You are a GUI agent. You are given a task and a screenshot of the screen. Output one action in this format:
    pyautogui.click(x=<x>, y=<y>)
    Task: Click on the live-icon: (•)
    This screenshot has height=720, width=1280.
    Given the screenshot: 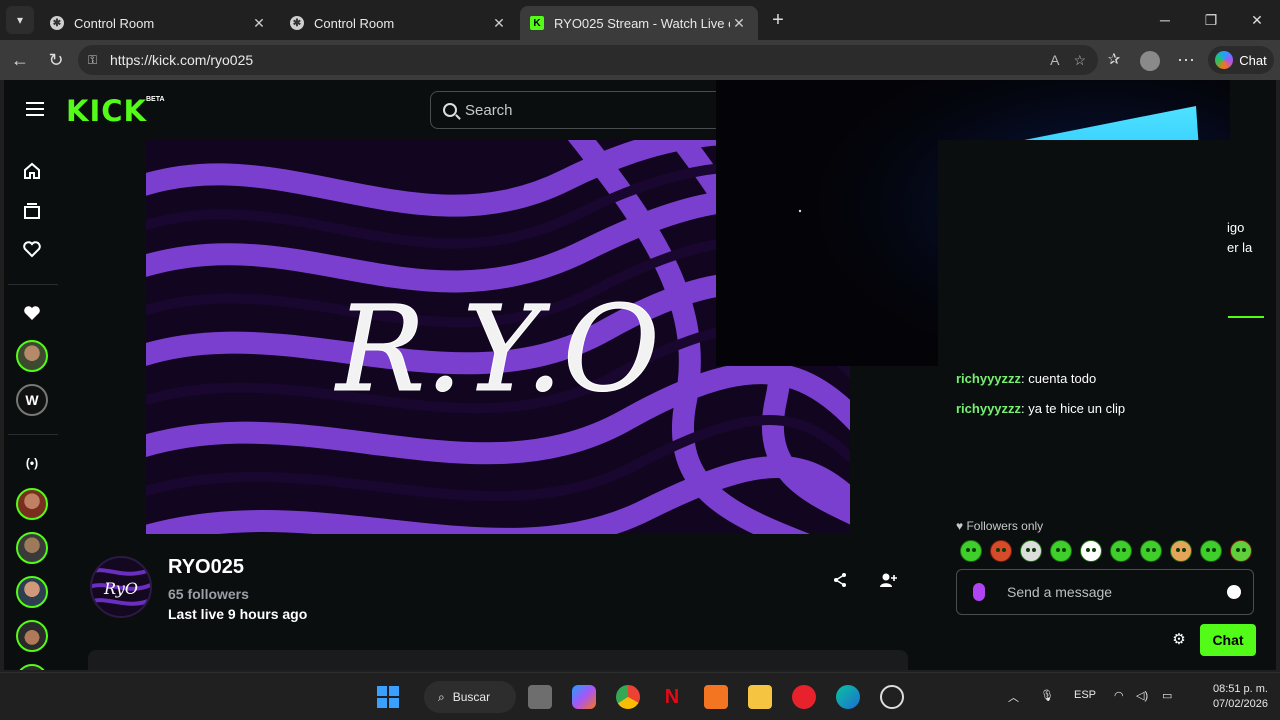 What is the action you would take?
    pyautogui.click(x=32, y=463)
    